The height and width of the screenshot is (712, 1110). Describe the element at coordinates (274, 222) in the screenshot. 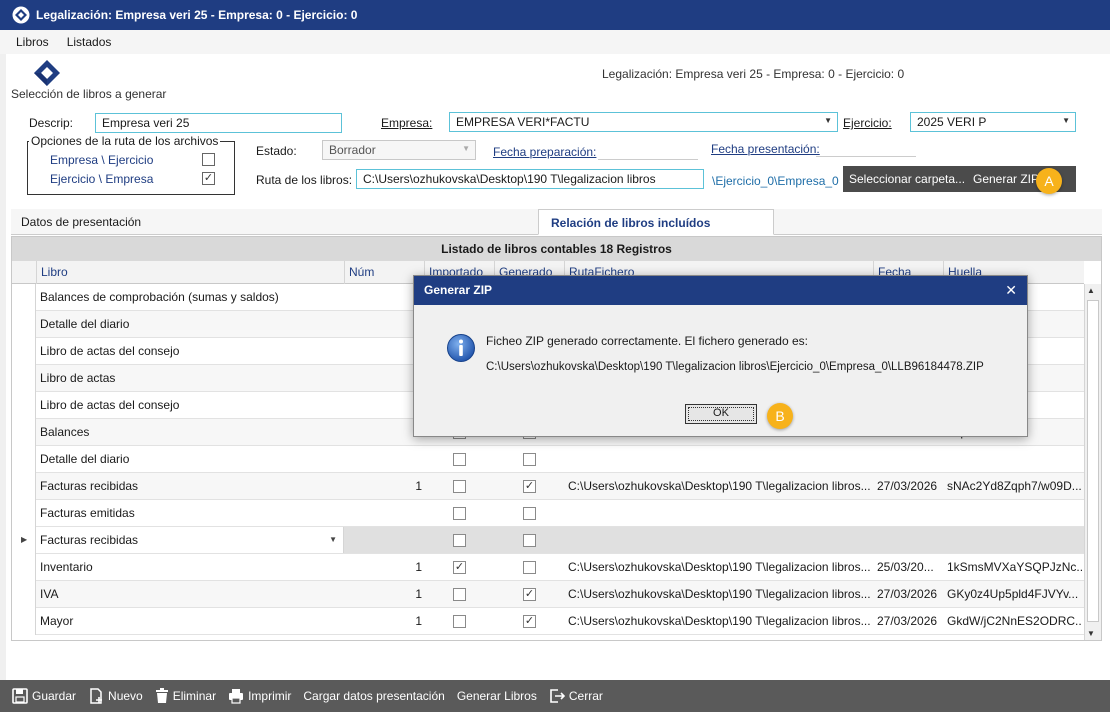

I see `tab-datos-presentacion: Datos de presentación` at that location.